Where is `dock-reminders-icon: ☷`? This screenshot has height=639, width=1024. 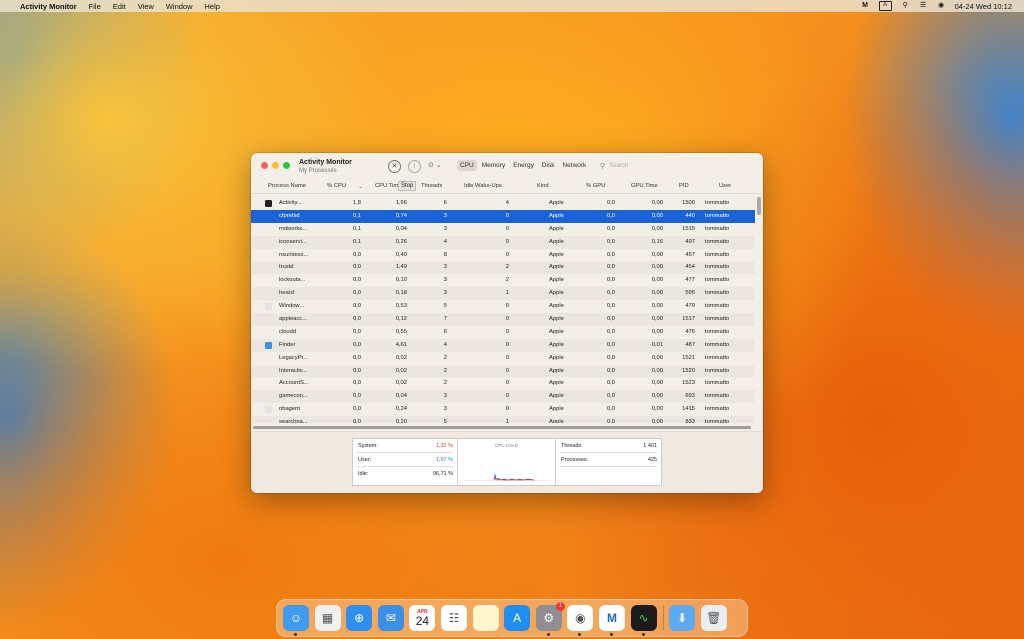
dock-reminders-icon: ☷ is located at coordinates (453, 618).